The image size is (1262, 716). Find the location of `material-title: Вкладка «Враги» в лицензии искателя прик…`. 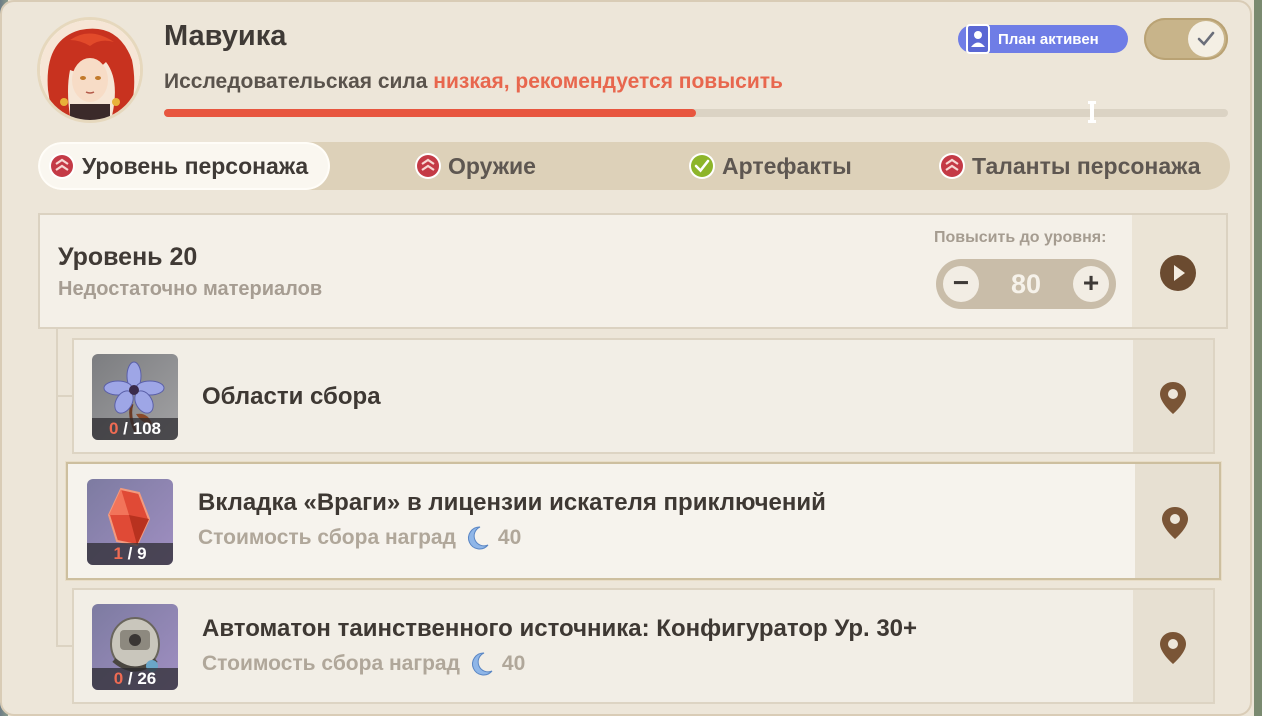

material-title: Вкладка «Враги» в лицензии искателя прик… is located at coordinates (512, 502).